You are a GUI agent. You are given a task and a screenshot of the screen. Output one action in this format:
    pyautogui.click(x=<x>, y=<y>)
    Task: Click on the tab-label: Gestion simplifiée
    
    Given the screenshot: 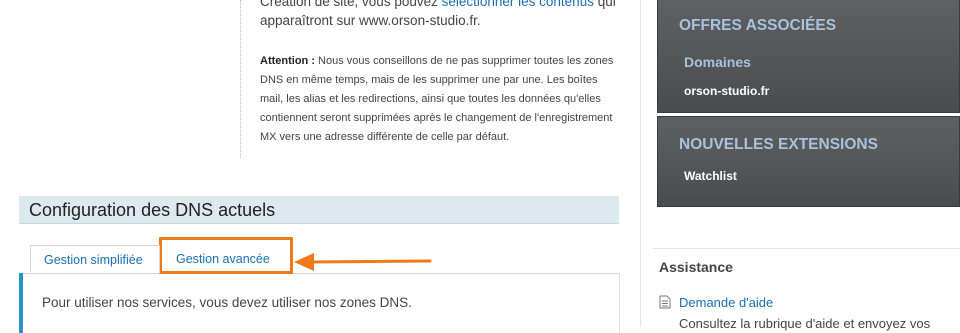 What is the action you would take?
    pyautogui.click(x=93, y=260)
    